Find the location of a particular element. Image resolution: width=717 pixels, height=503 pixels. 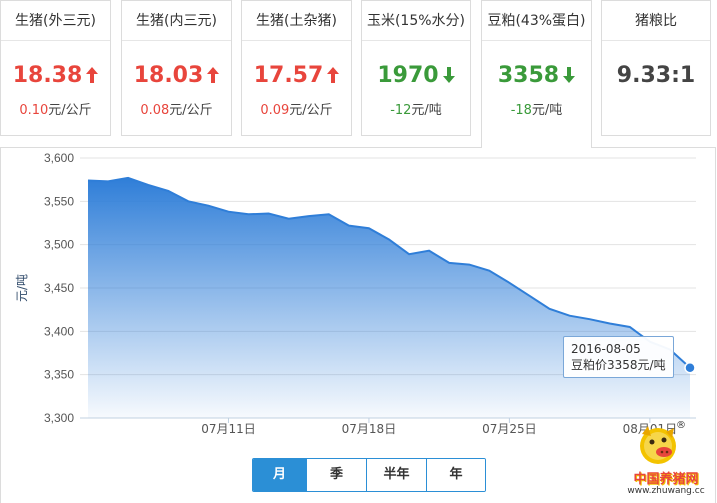

x-tick-label: 07月25日 is located at coordinates (509, 429).